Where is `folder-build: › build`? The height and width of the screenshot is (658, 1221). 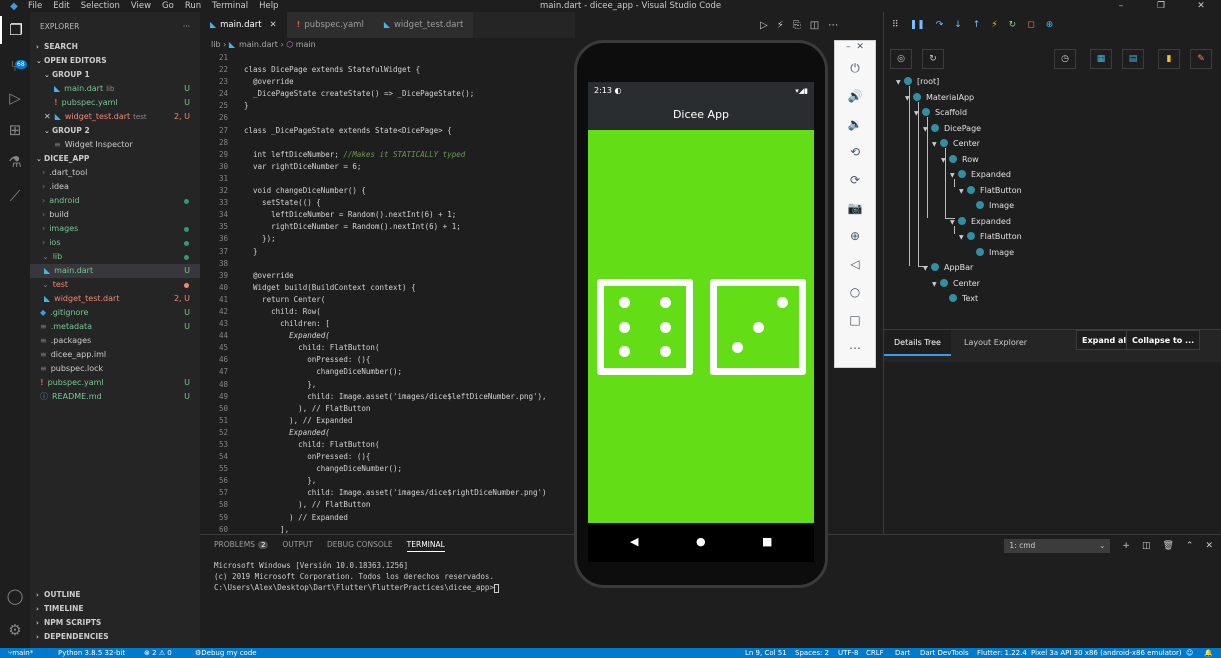
folder-build: › build is located at coordinates (115, 215).